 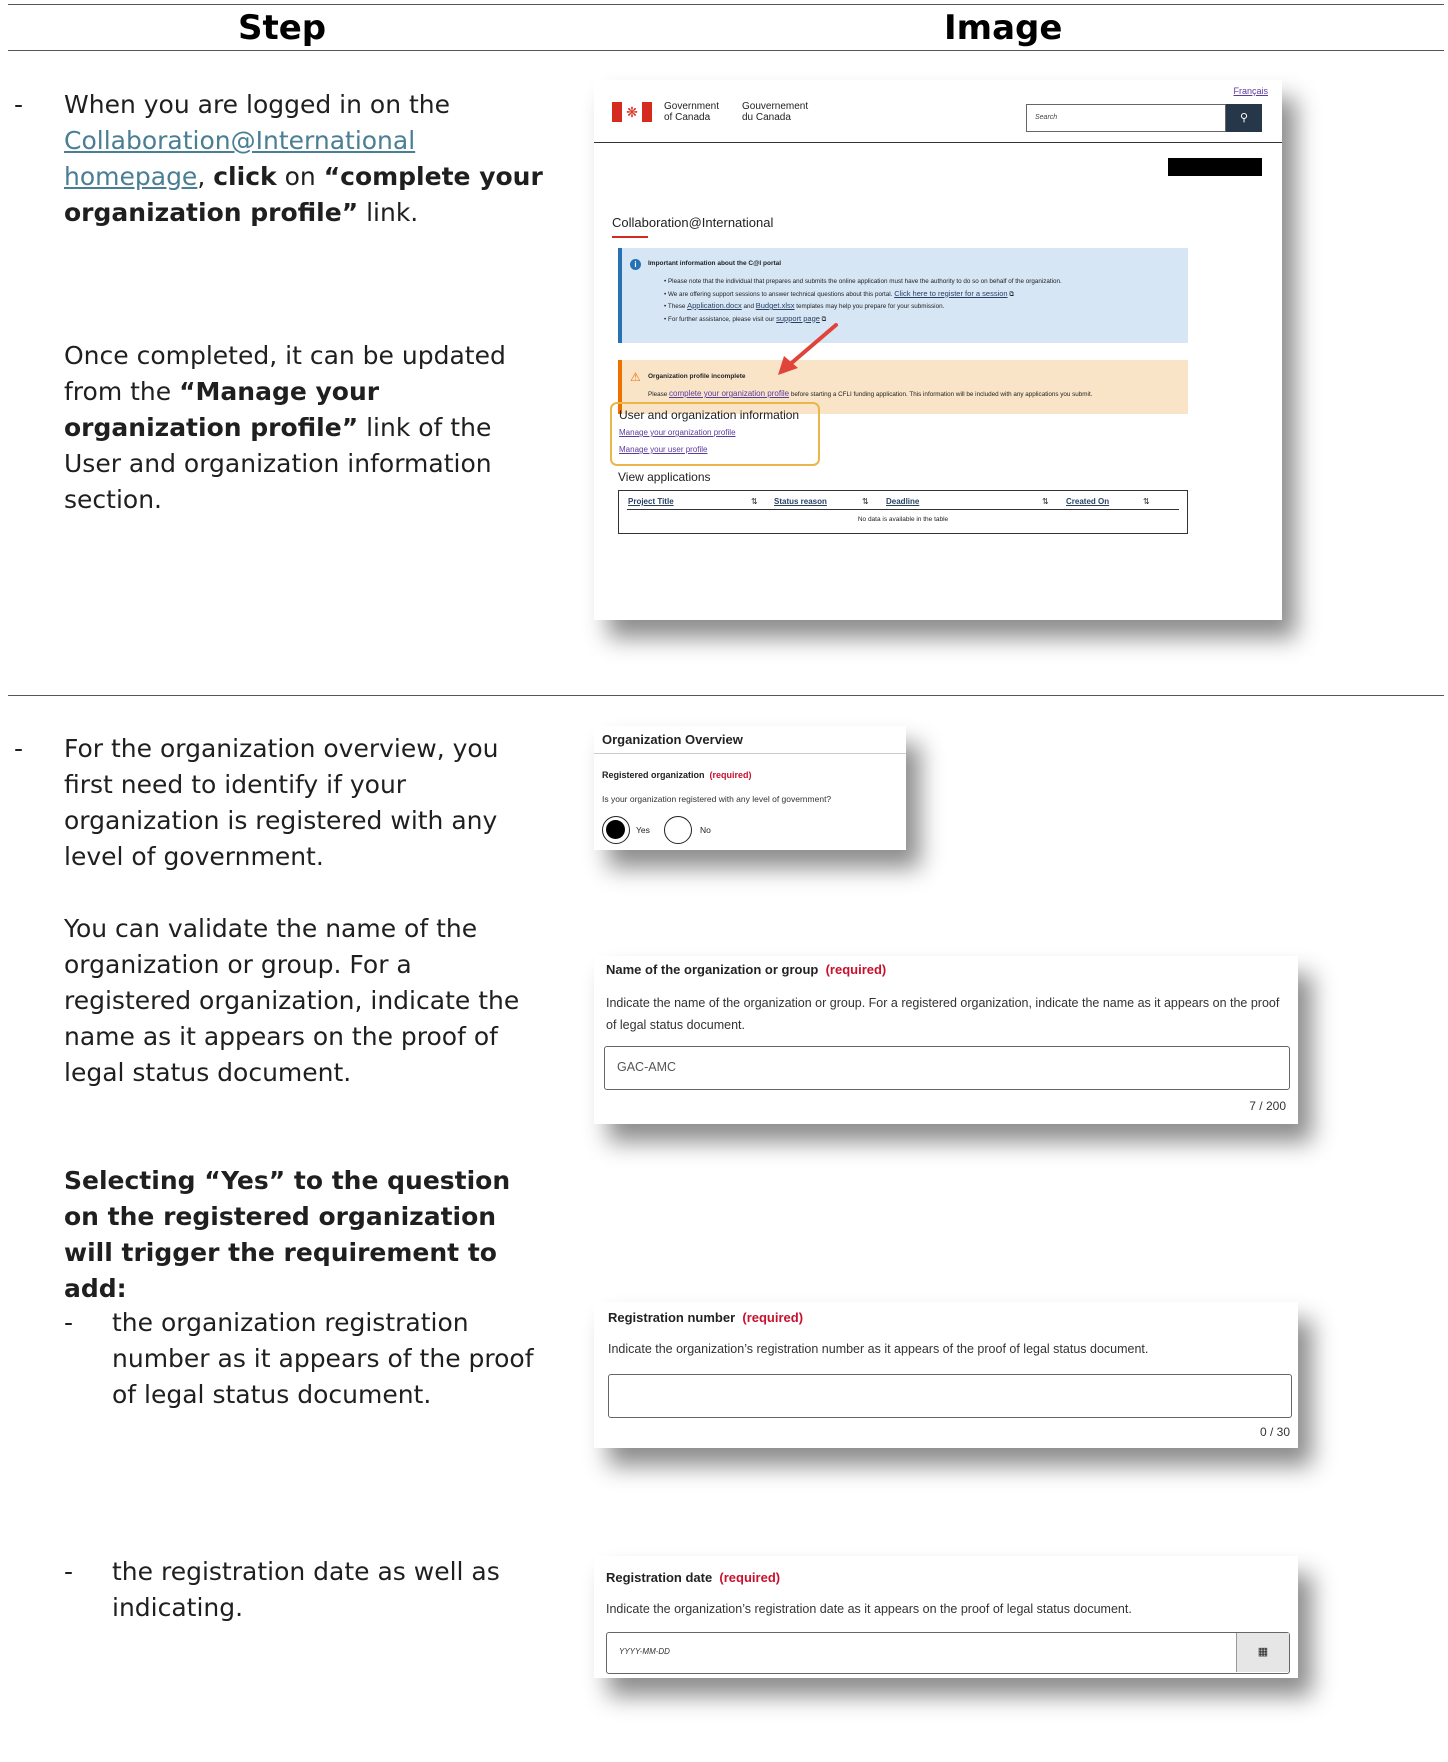 What do you see at coordinates (950, 1396) in the screenshot?
I see `reg-number-input` at bounding box center [950, 1396].